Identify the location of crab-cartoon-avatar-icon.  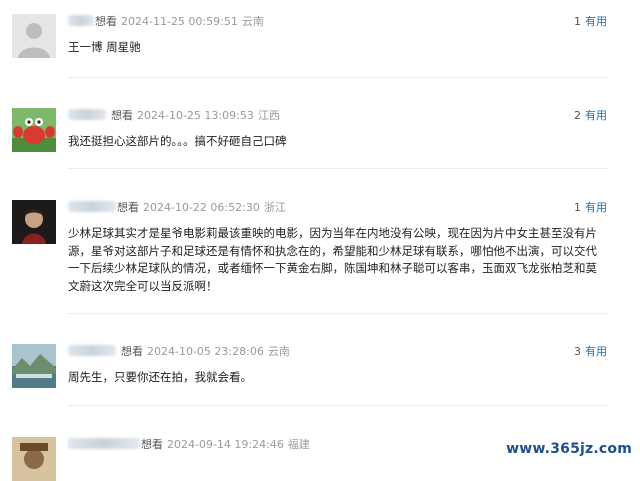
(34, 130).